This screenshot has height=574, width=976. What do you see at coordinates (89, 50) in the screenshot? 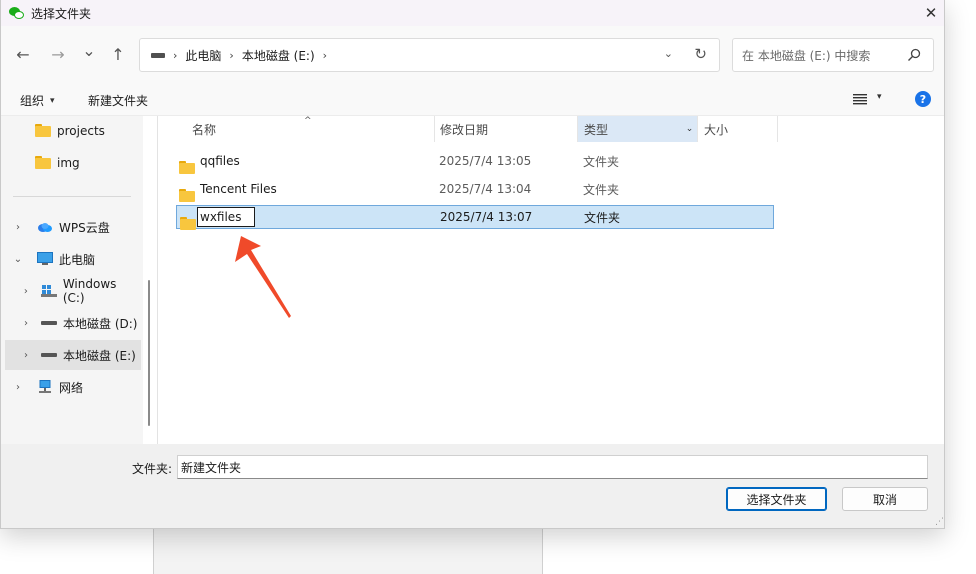
I see `recent-locations-chevron-icon: ⌄` at bounding box center [89, 50].